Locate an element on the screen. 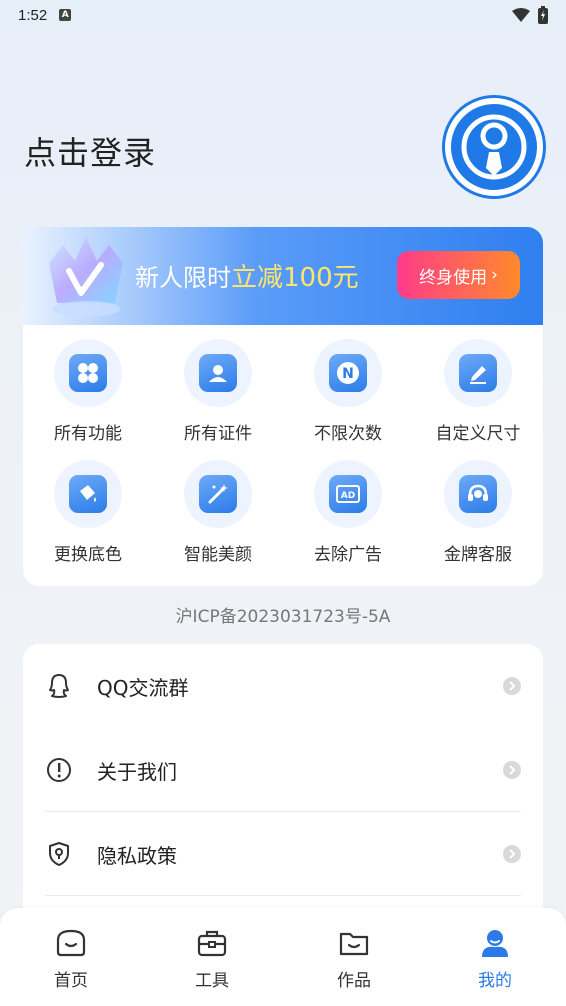  status-time: 1:52 is located at coordinates (33, 15).